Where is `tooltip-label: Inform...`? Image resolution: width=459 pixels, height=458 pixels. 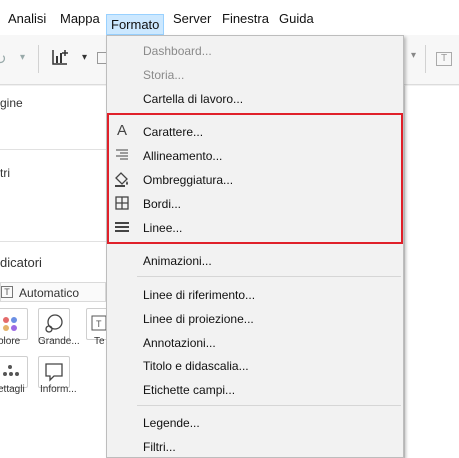 tooltip-label: Inform... is located at coordinates (58, 389).